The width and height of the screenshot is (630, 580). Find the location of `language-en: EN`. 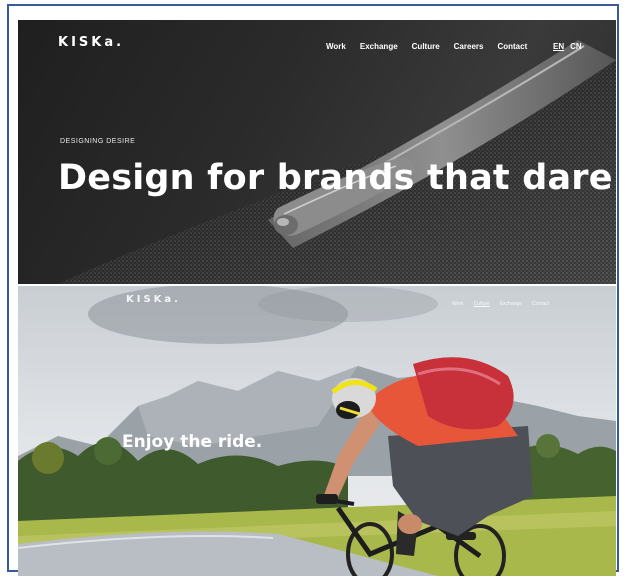

language-en: EN is located at coordinates (558, 46).